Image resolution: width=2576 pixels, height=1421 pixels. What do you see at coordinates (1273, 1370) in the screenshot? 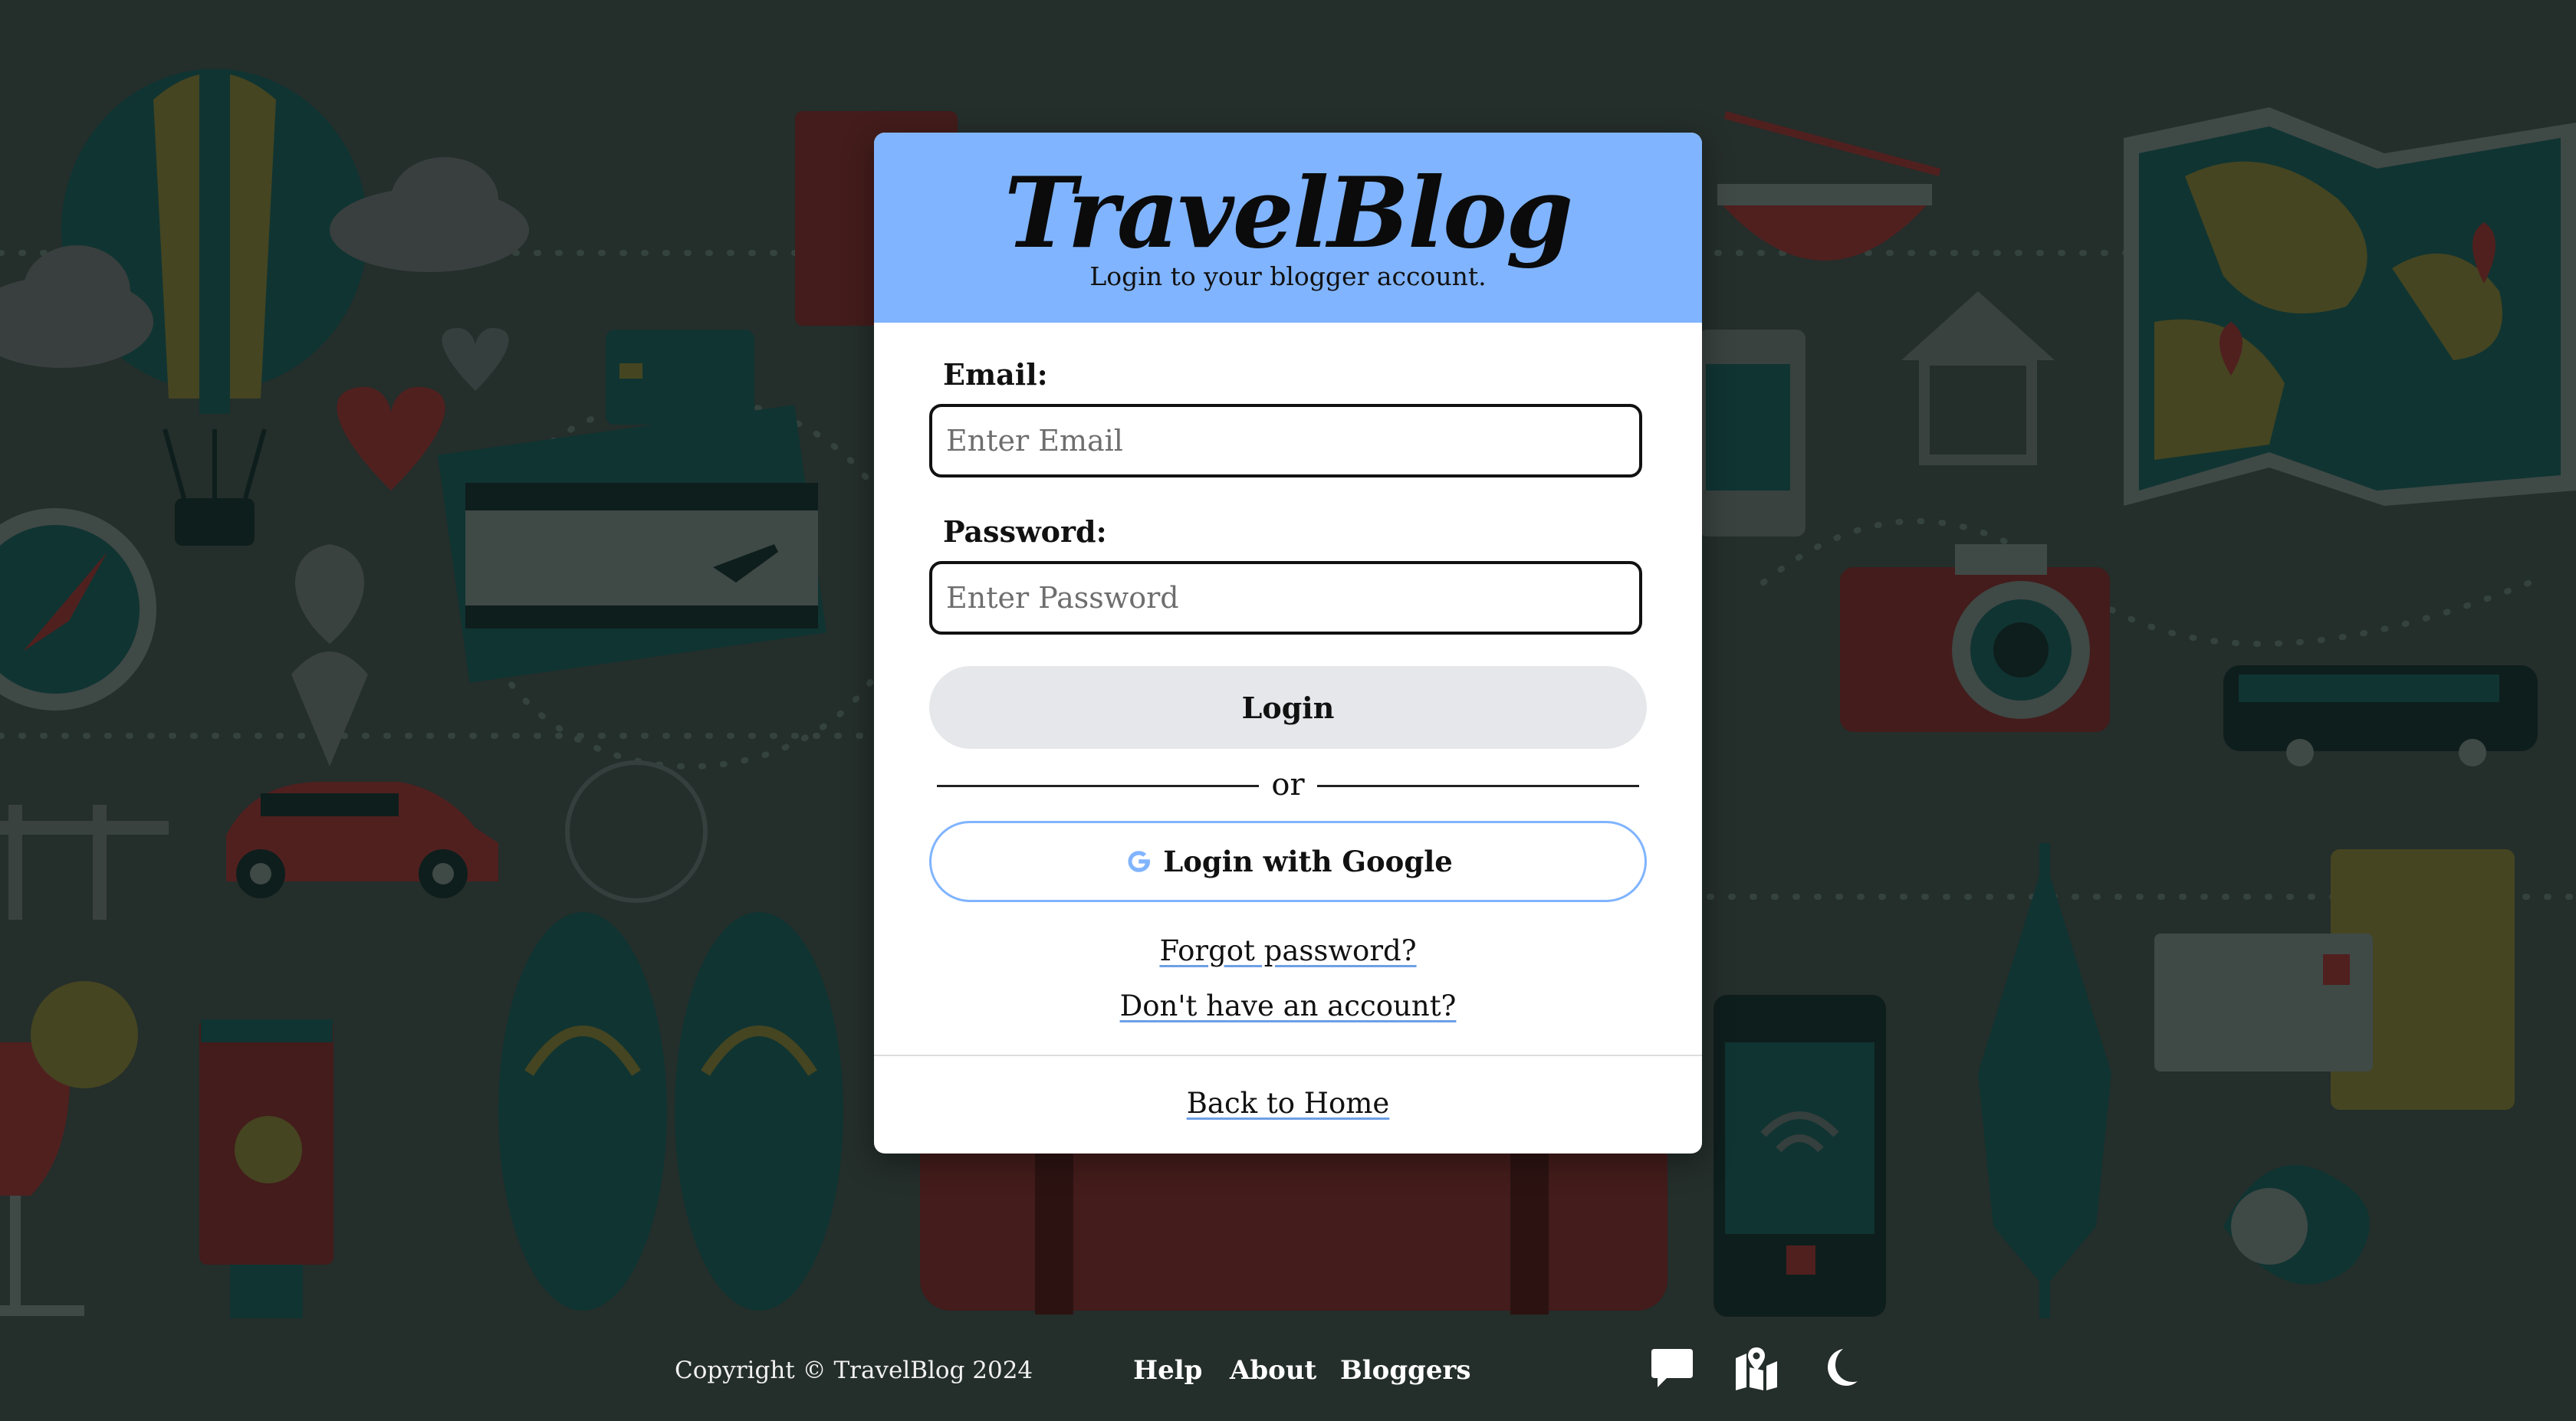
I see `footer-link-about: About` at bounding box center [1273, 1370].